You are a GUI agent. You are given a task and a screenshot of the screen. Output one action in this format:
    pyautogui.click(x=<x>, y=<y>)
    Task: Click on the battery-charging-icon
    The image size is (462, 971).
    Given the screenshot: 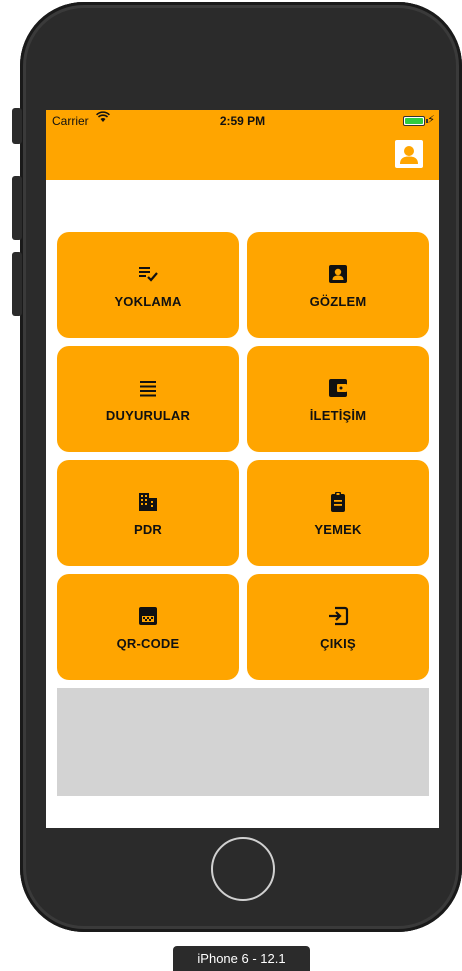 What is the action you would take?
    pyautogui.click(x=415, y=121)
    